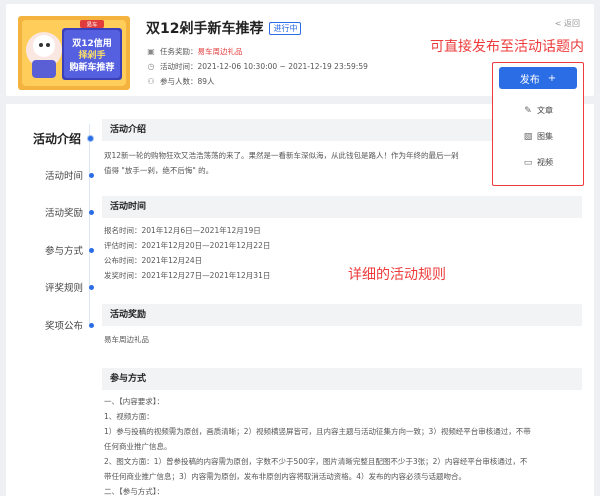  What do you see at coordinates (507, 47) in the screenshot?
I see `publish-annotation: 可直接发布至活动话题内` at bounding box center [507, 47].